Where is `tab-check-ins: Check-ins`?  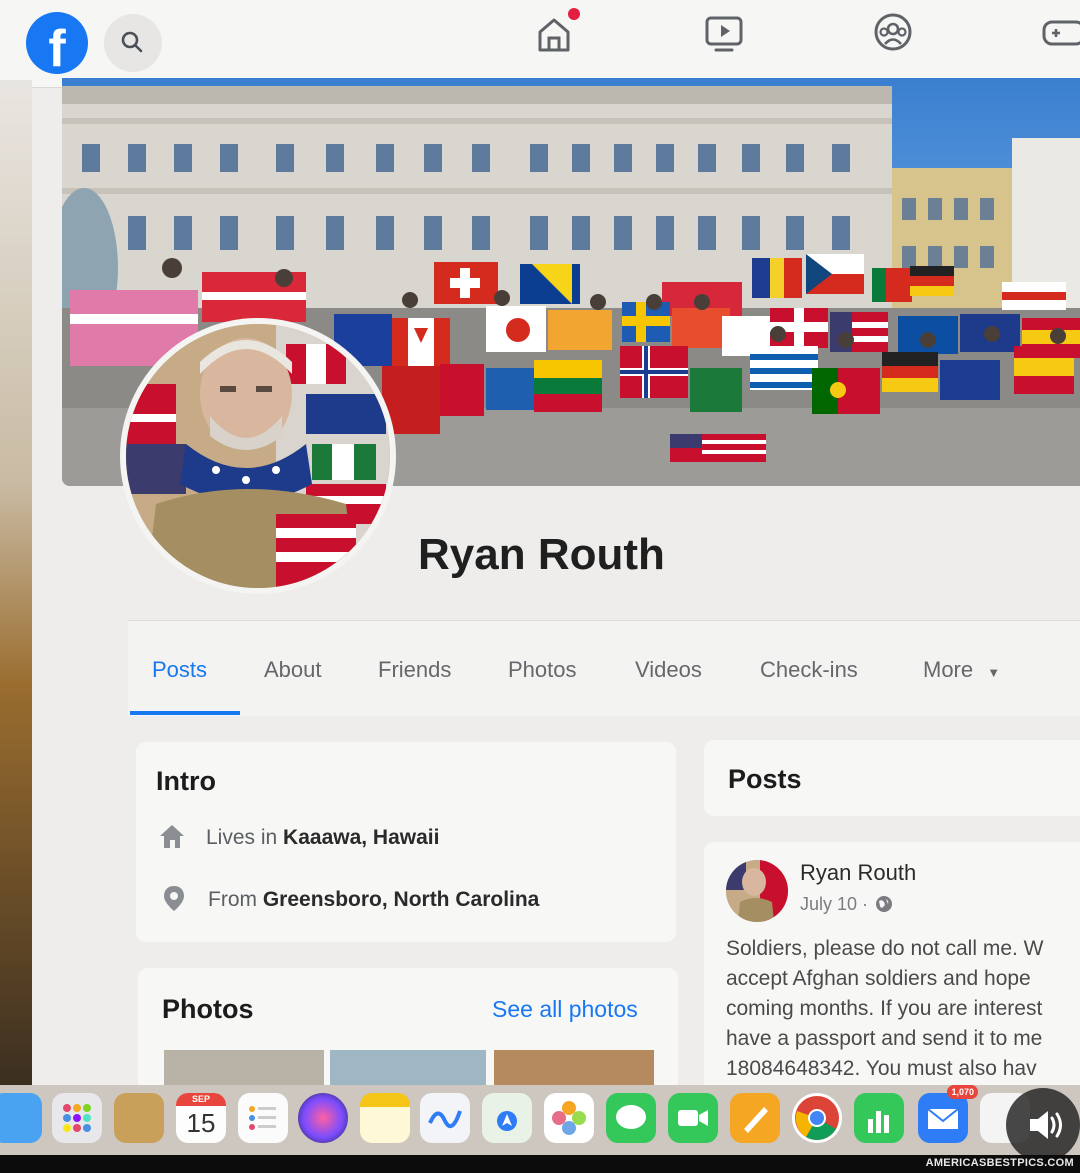 tab-check-ins: Check-ins is located at coordinates (809, 670).